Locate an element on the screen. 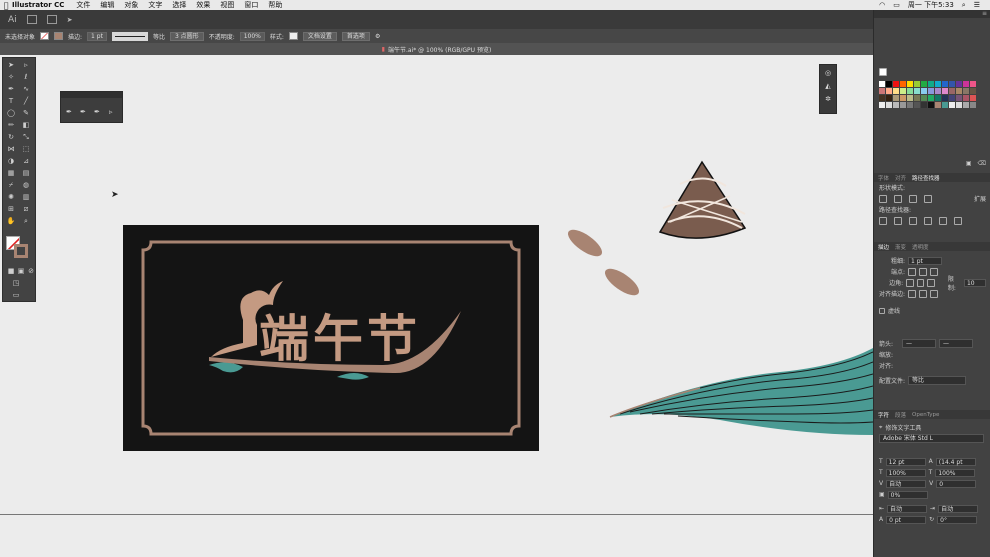  rotate-icon: ↻ is located at coordinates (11, 137).